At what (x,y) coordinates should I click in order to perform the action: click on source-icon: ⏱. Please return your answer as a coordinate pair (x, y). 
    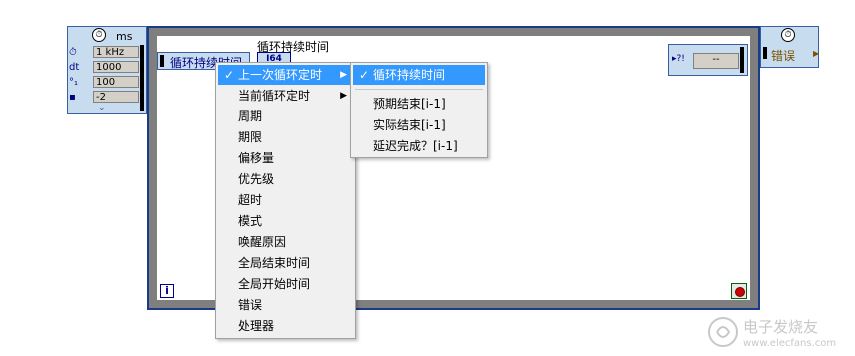
    Looking at the image, I should click on (73, 52).